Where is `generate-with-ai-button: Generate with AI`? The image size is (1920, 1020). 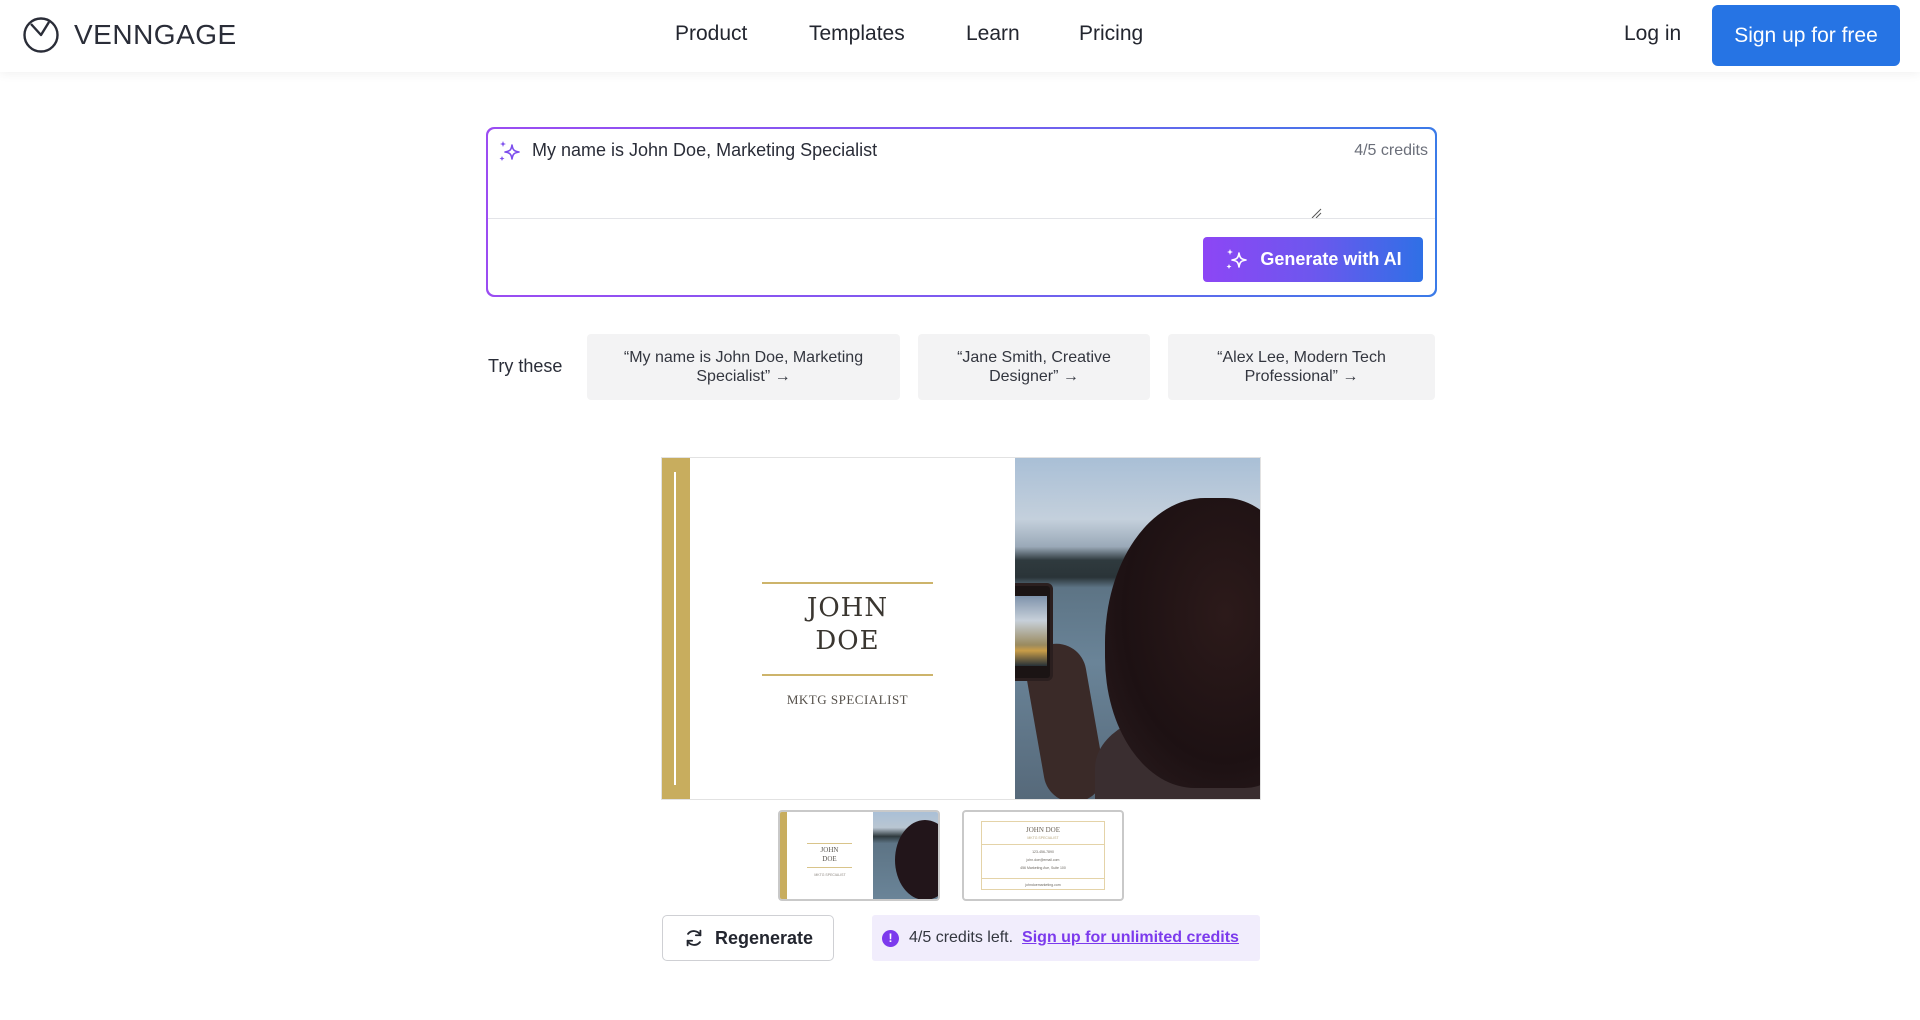 generate-with-ai-button: Generate with AI is located at coordinates (1313, 259).